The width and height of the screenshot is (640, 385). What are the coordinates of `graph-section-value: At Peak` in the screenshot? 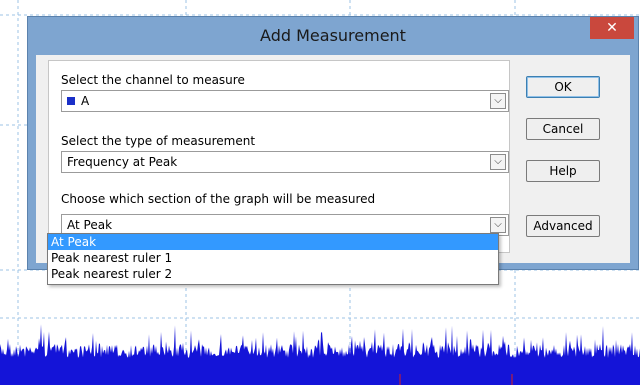 It's located at (90, 225).